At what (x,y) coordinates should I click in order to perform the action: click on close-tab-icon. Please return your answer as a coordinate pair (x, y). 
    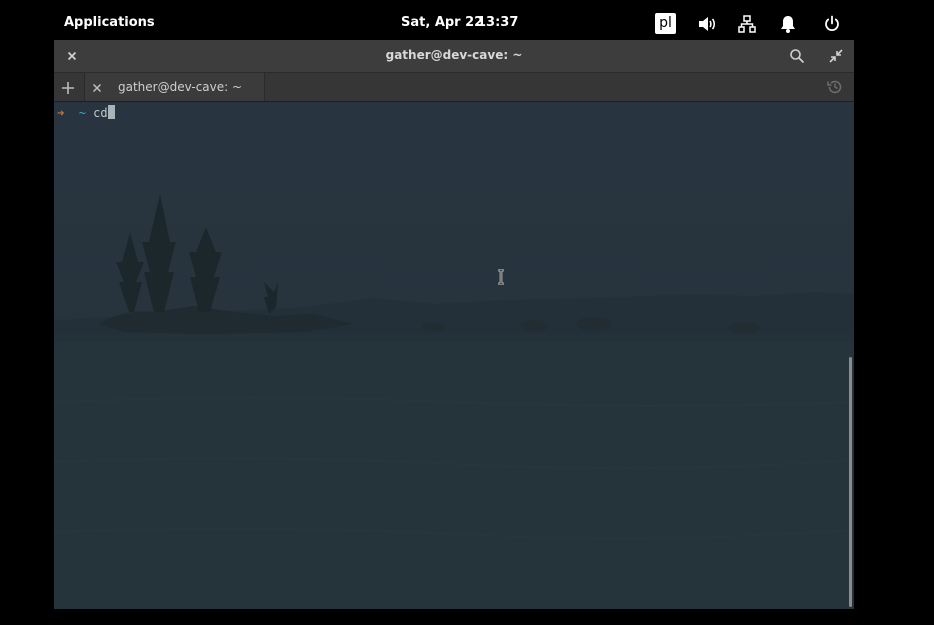
    Looking at the image, I should click on (97, 87).